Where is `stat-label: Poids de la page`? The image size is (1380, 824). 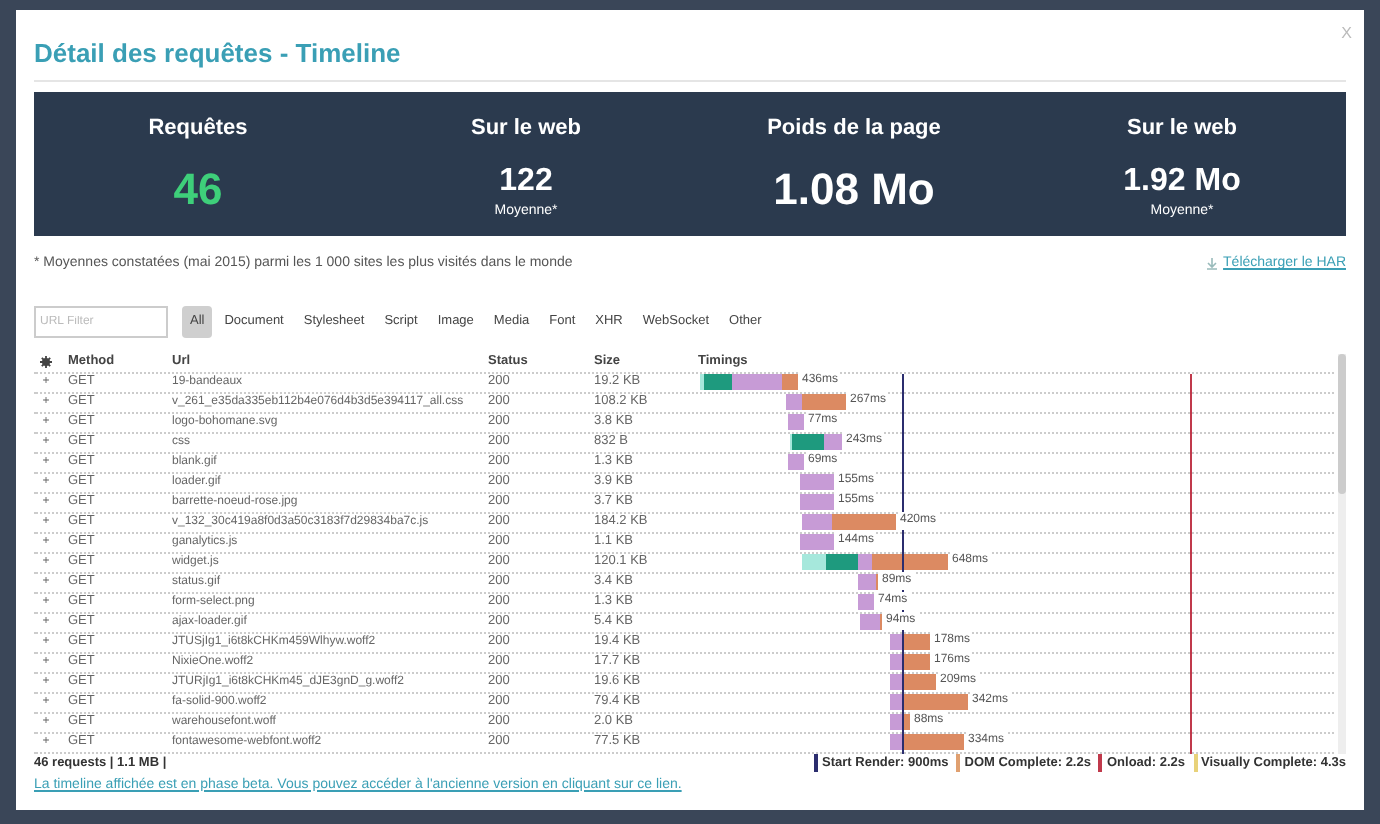 stat-label: Poids de la page is located at coordinates (854, 129).